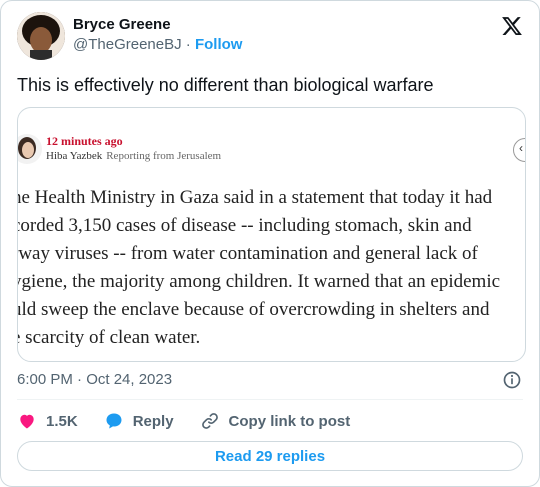 The height and width of the screenshot is (487, 540). What do you see at coordinates (157, 25) in the screenshot?
I see `author-name: Bryce Greene` at bounding box center [157, 25].